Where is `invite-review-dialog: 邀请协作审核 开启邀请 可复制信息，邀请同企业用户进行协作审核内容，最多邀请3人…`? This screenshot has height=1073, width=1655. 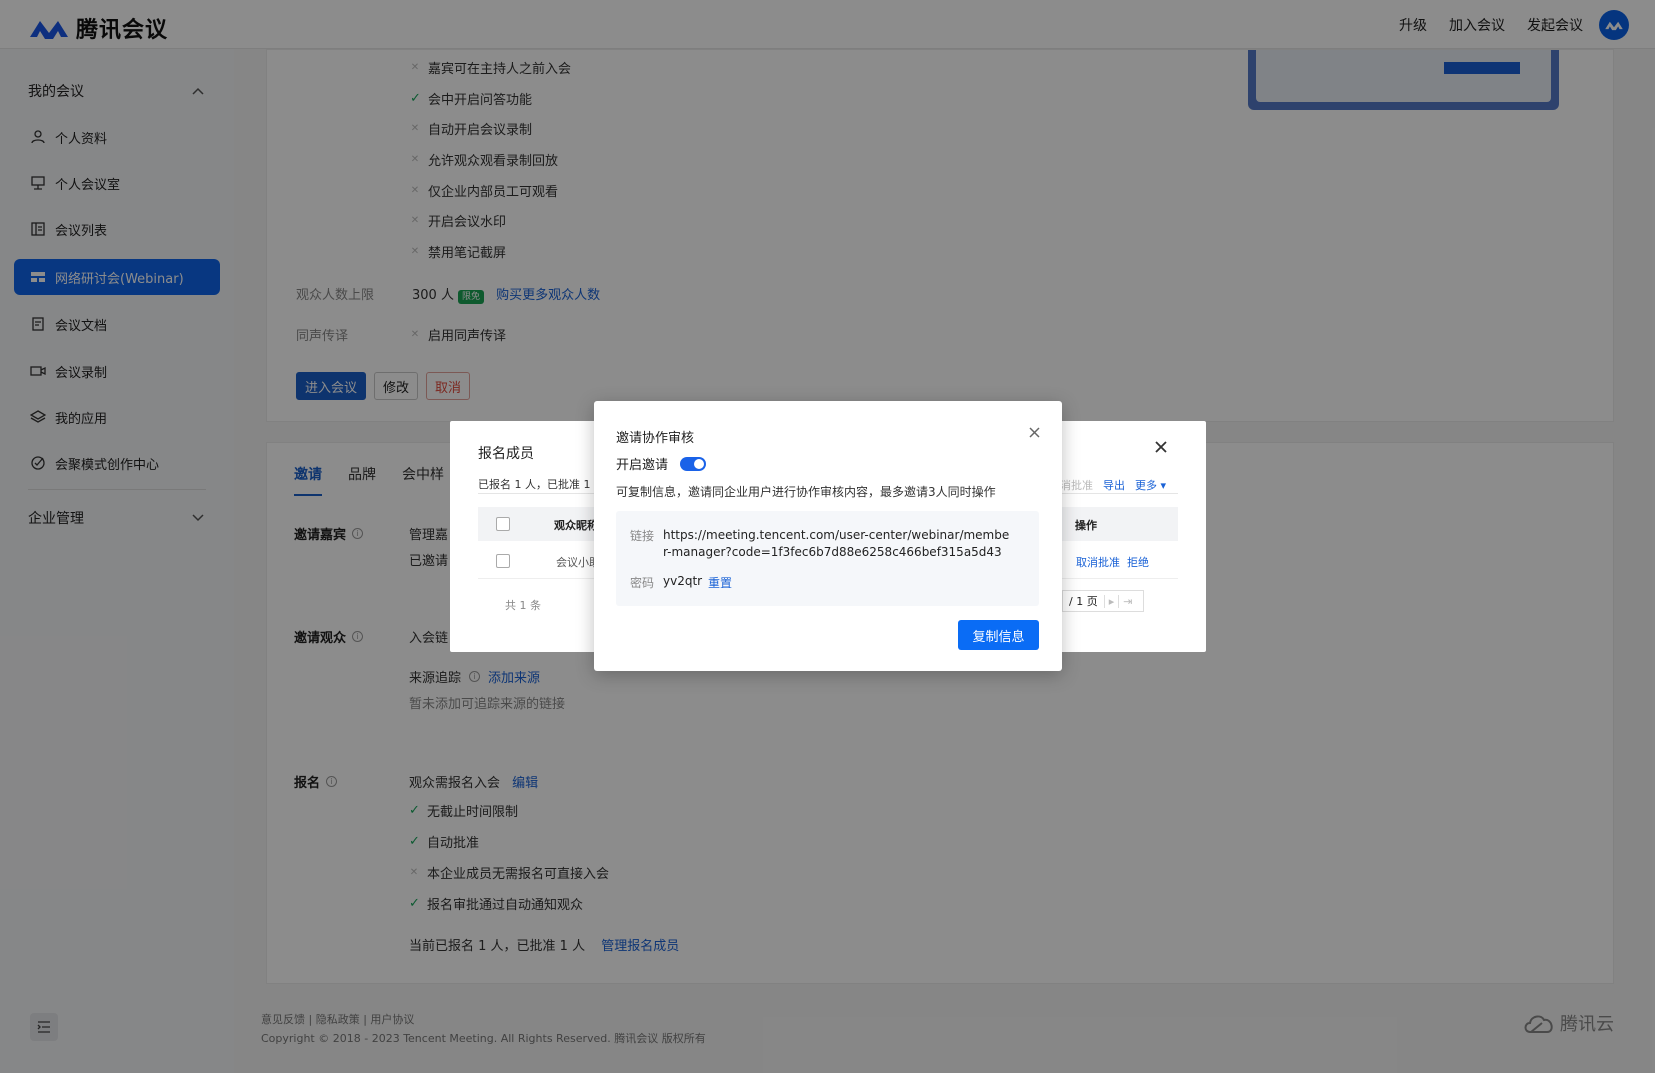 invite-review-dialog: 邀请协作审核 开启邀请 可复制信息，邀请同企业用户进行协作审核内容，最多邀请3人… is located at coordinates (828, 536).